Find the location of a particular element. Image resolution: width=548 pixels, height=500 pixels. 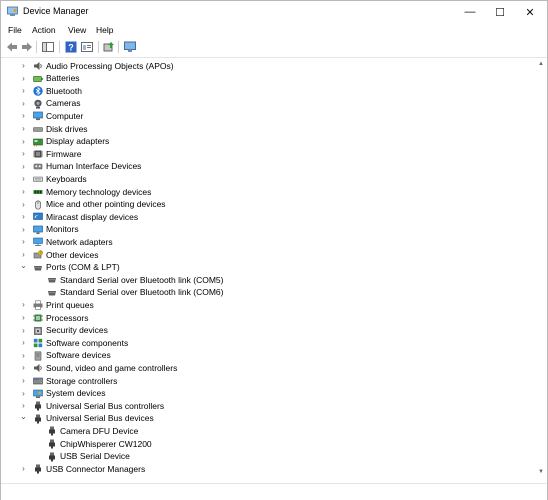

category-display-adapters: › Display adapters is located at coordinates (266, 142).